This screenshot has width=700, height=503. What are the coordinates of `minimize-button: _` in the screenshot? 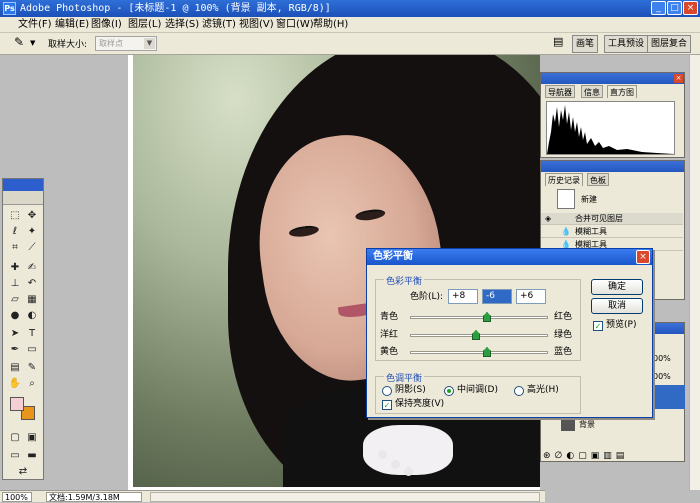 It's located at (658, 8).